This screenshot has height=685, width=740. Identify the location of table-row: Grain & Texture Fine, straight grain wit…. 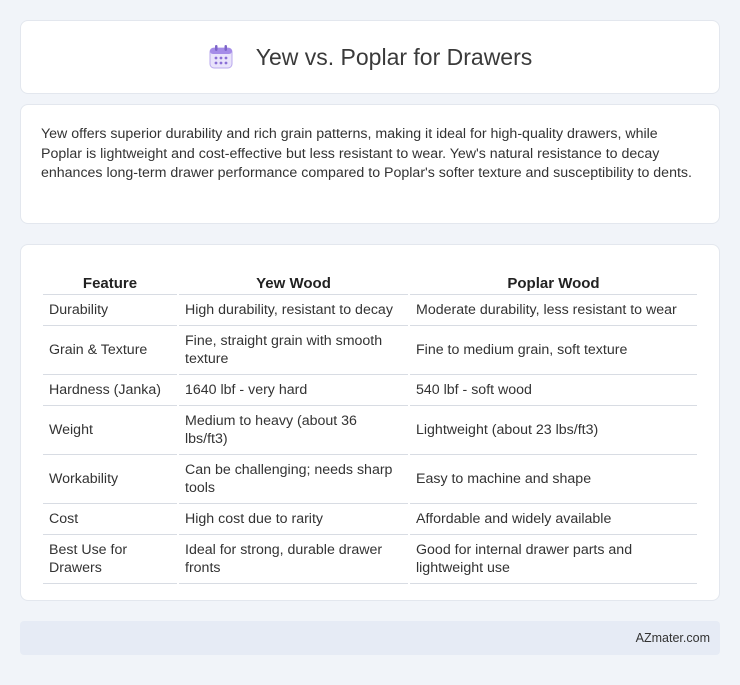
(370, 350).